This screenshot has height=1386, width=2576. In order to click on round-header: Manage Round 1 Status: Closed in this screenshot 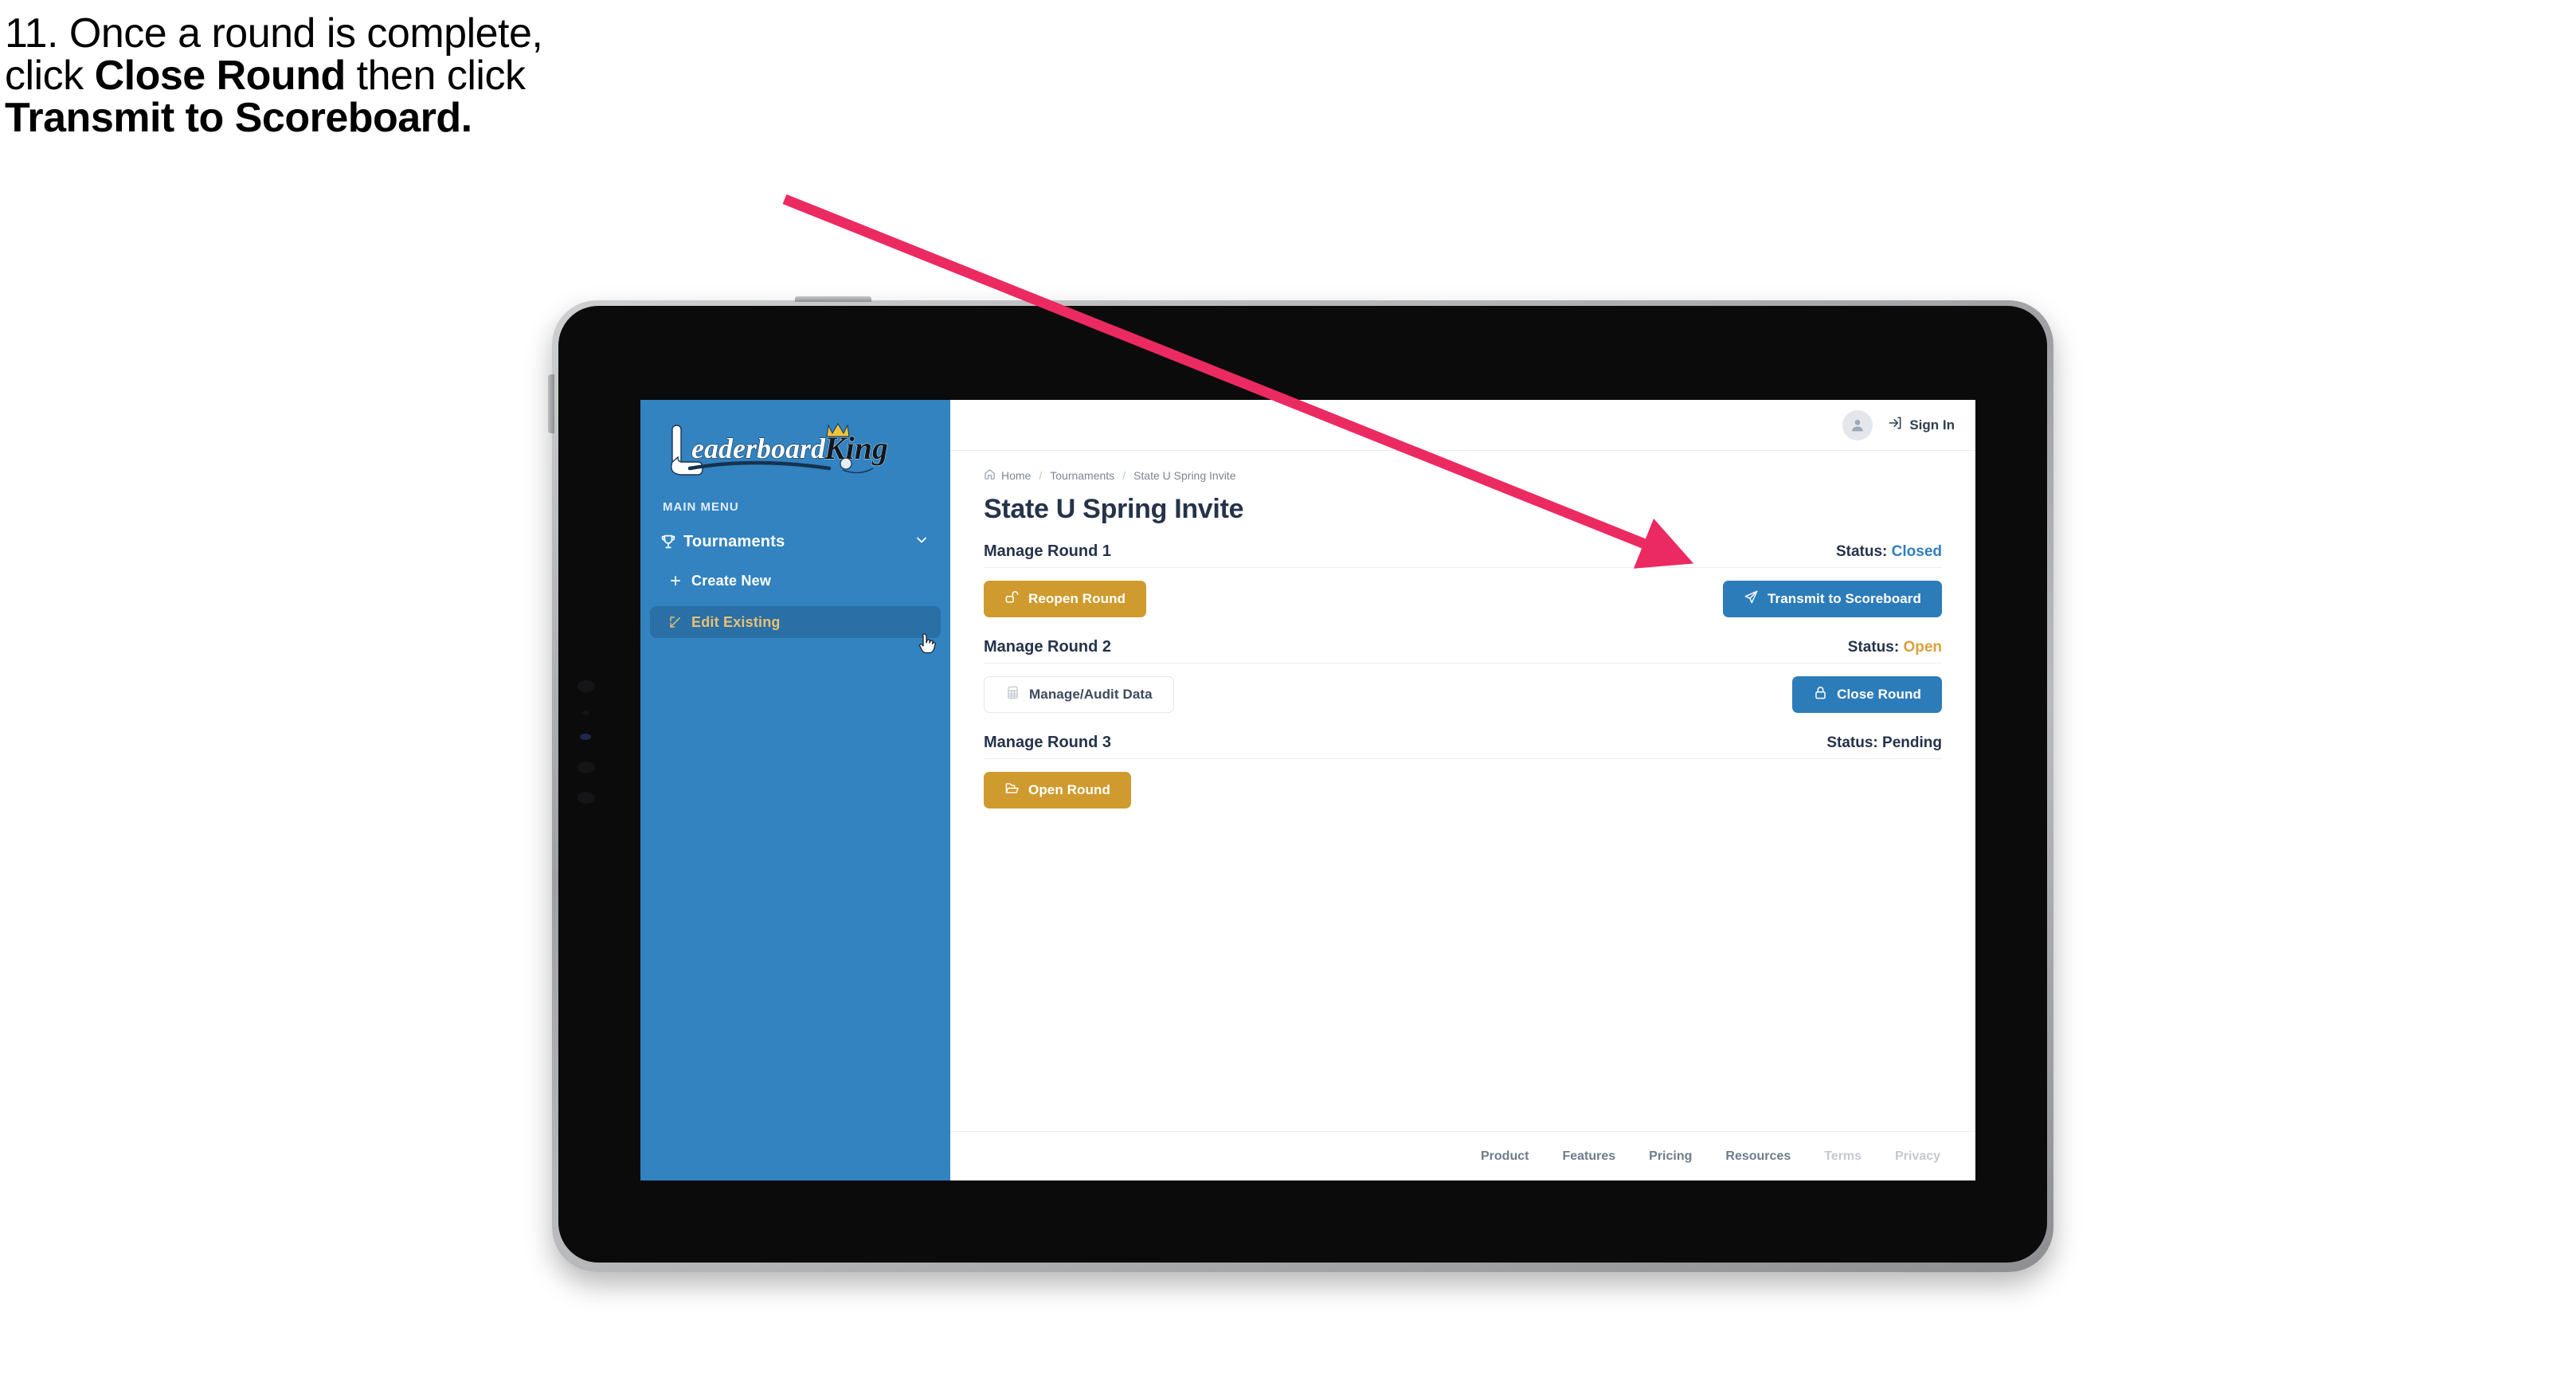, I will do `click(1463, 554)`.